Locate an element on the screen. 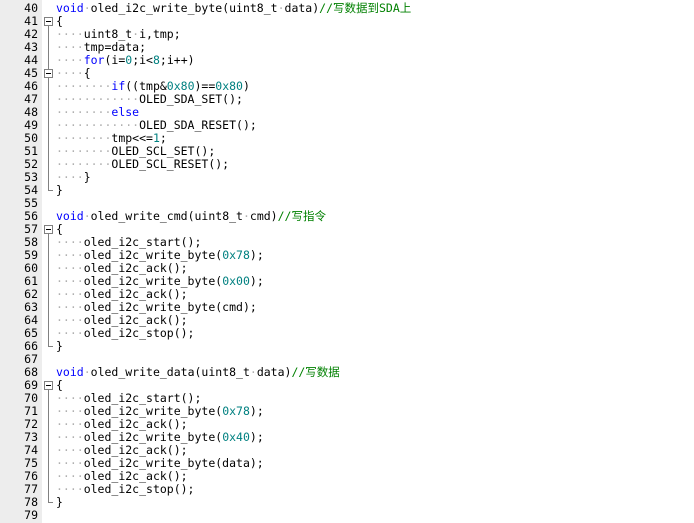  number-token: 1 is located at coordinates (156, 138).